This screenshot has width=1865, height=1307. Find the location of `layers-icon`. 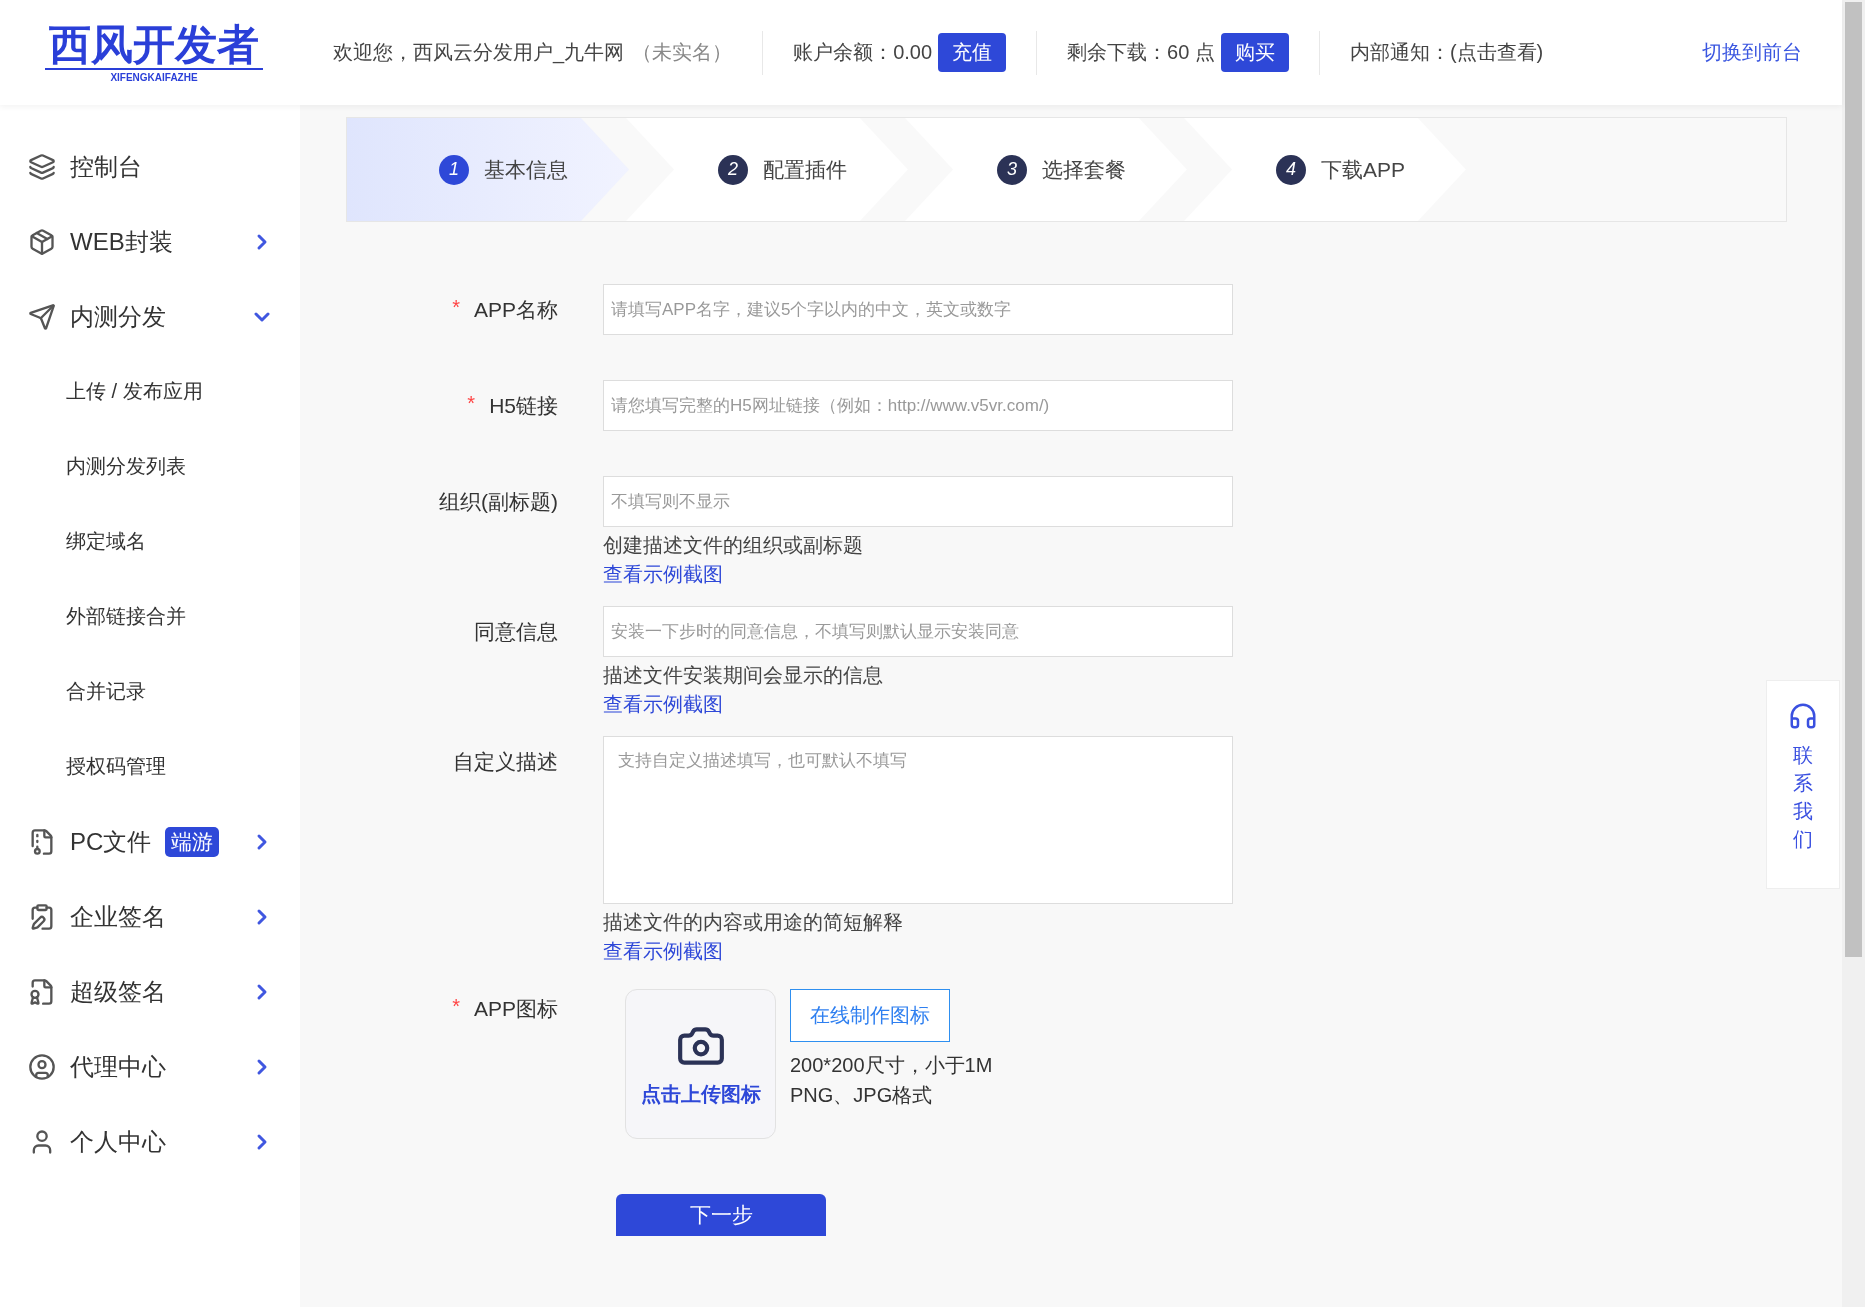

layers-icon is located at coordinates (42, 166).